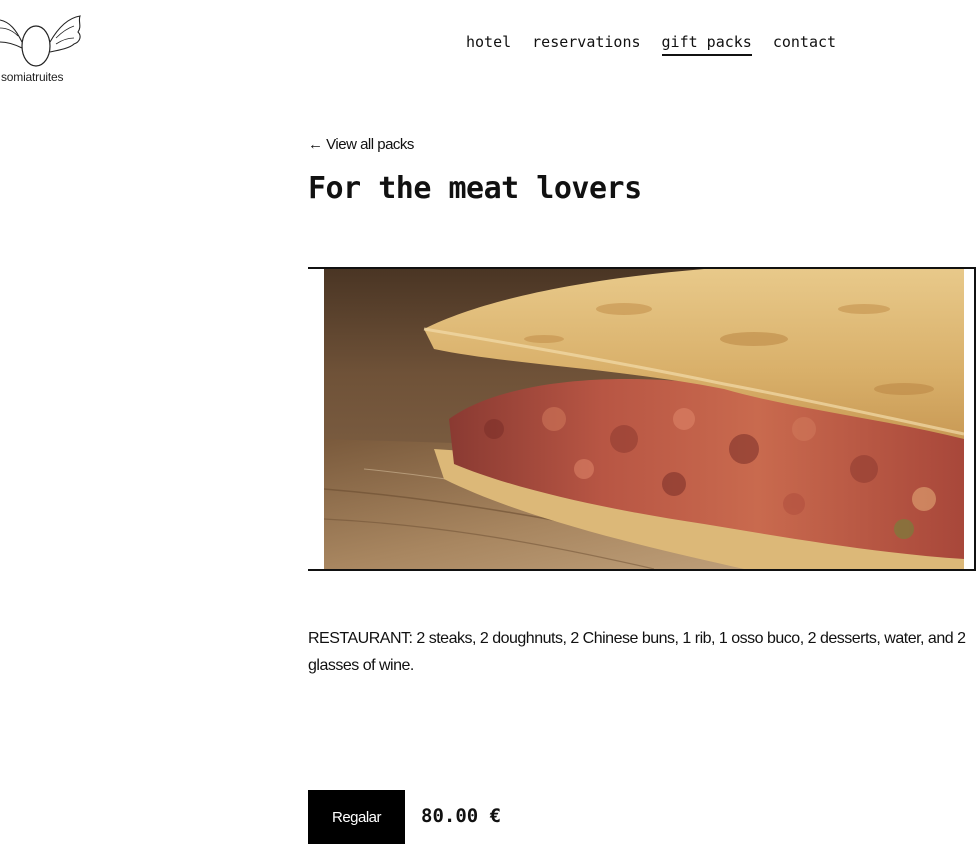 Image resolution: width=976 pixels, height=845 pixels. Describe the element at coordinates (32, 77) in the screenshot. I see `logo-text: somiatruites` at that location.